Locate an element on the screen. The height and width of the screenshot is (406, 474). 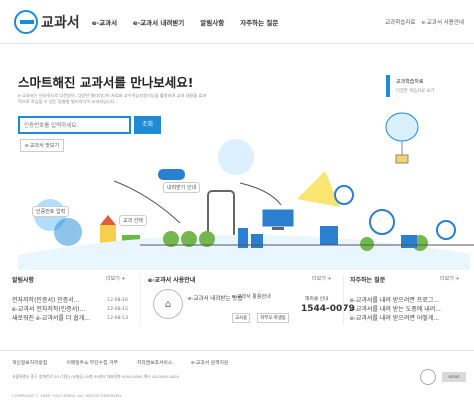
subject-callout: 교과 선택 is located at coordinates (133, 220).